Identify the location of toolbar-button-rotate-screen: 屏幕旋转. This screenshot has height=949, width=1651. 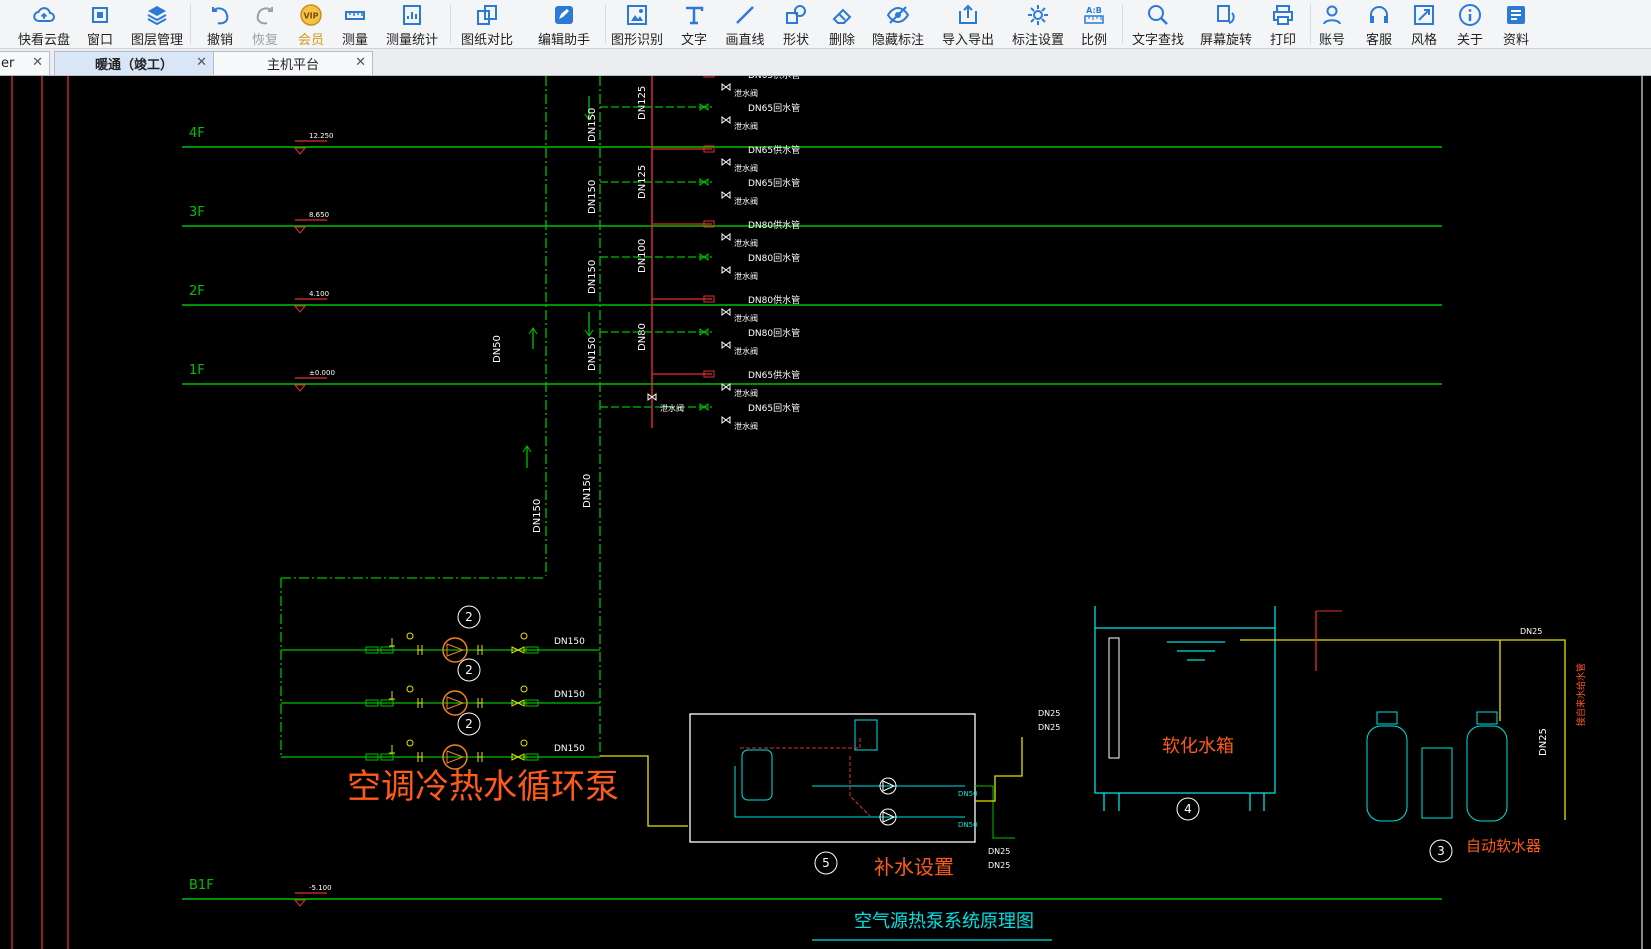
(1226, 24).